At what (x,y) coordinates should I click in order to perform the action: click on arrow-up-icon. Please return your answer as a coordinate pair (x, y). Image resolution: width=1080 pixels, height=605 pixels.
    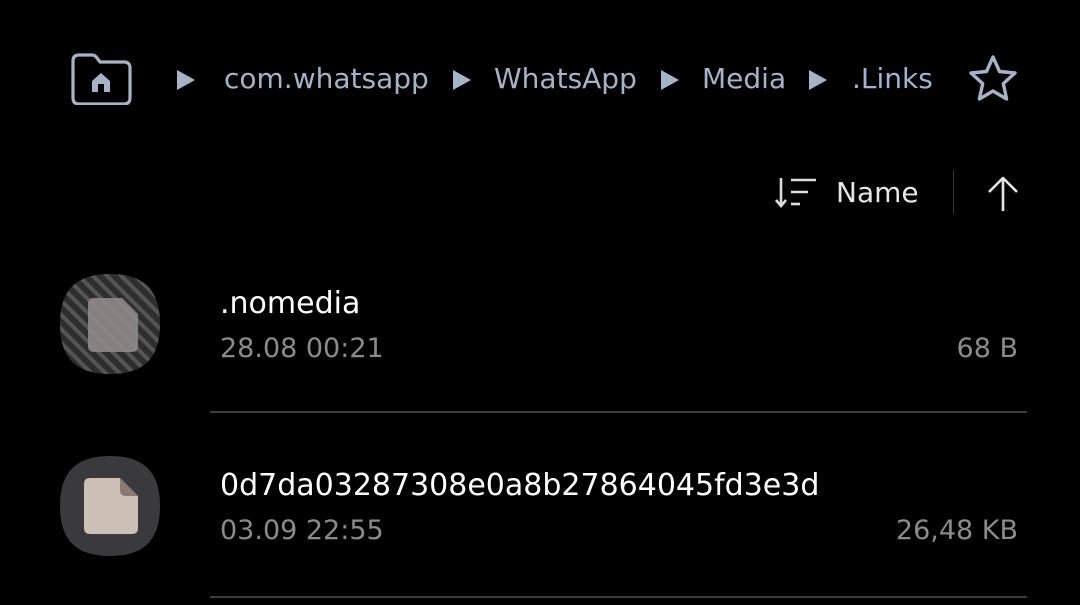
    Looking at the image, I should click on (1003, 193).